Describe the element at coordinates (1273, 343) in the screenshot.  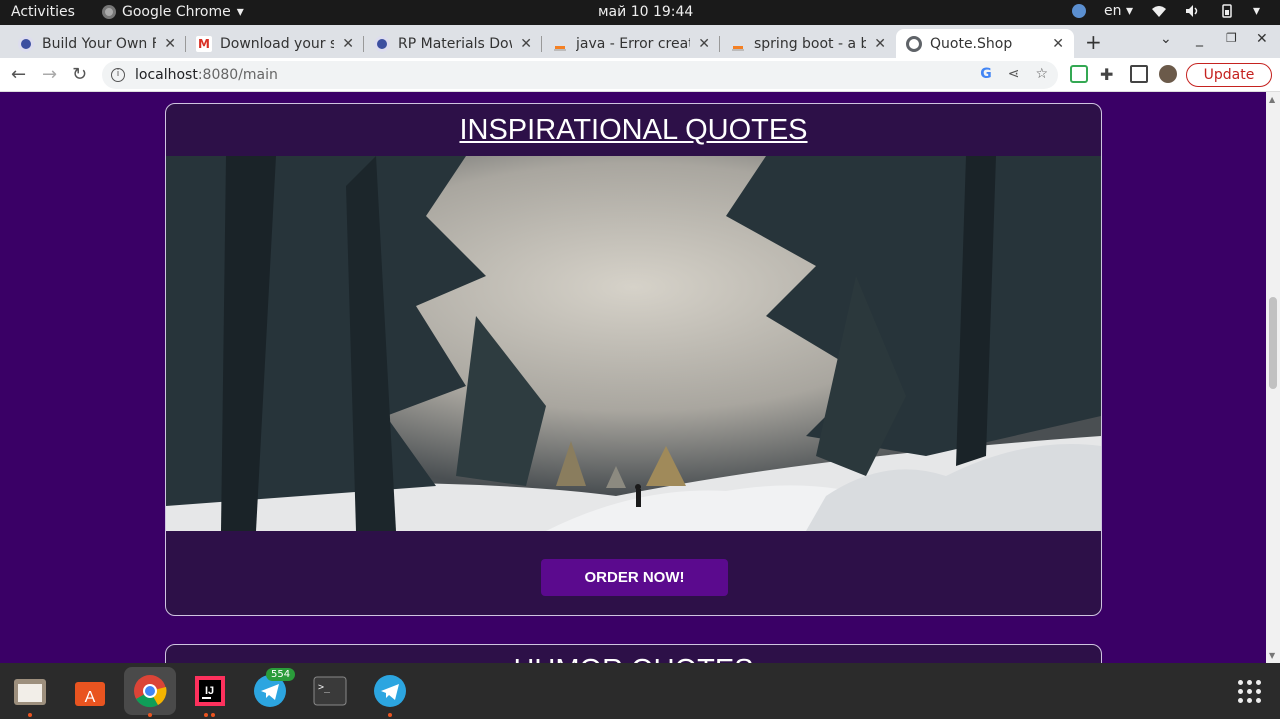
I see `scrollbar-thumb` at that location.